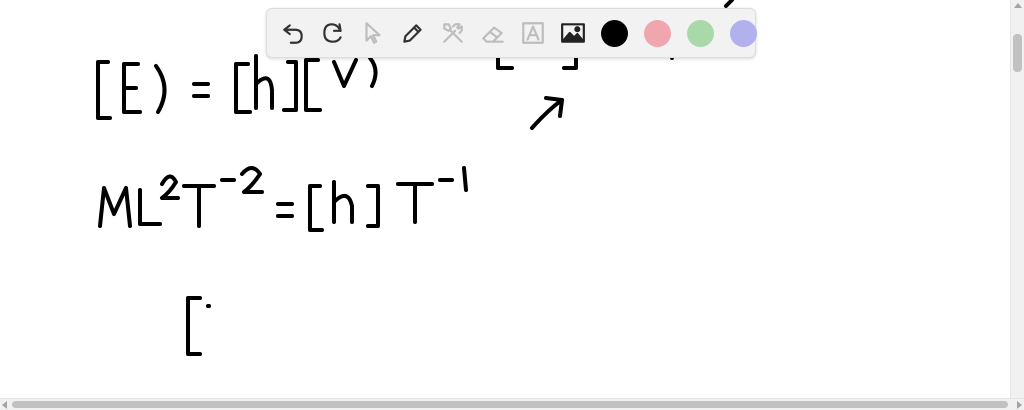 The height and width of the screenshot is (410, 1024). I want to click on pen-icon, so click(412, 33).